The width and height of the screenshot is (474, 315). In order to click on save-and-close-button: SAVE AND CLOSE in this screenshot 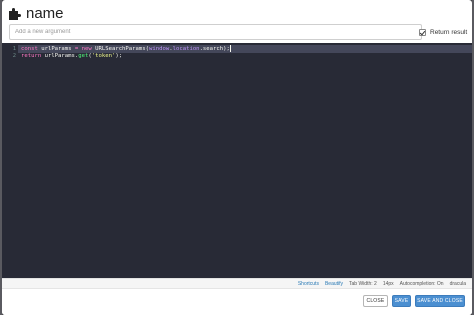, I will do `click(440, 301)`.